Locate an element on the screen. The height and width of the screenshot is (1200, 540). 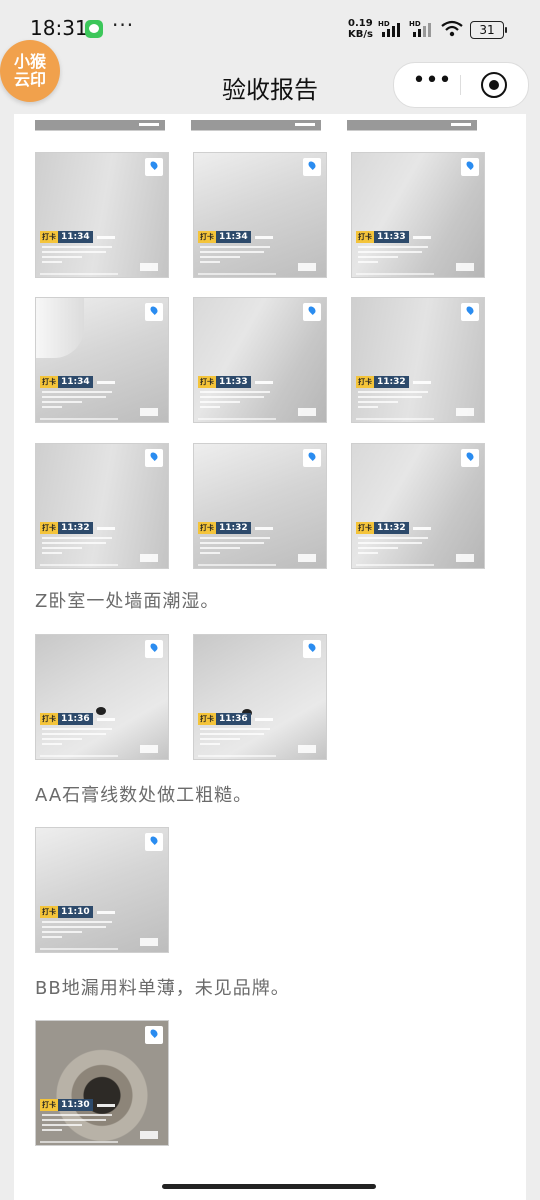
watermark-time: 11:10 is located at coordinates (75, 912).